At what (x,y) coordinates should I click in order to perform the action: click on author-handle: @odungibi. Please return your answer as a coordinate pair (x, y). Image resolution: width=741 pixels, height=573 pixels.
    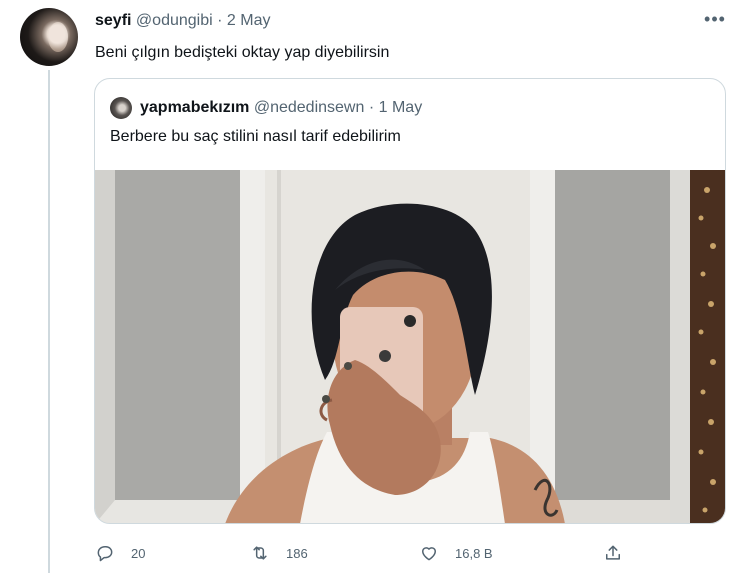
    Looking at the image, I should click on (174, 20).